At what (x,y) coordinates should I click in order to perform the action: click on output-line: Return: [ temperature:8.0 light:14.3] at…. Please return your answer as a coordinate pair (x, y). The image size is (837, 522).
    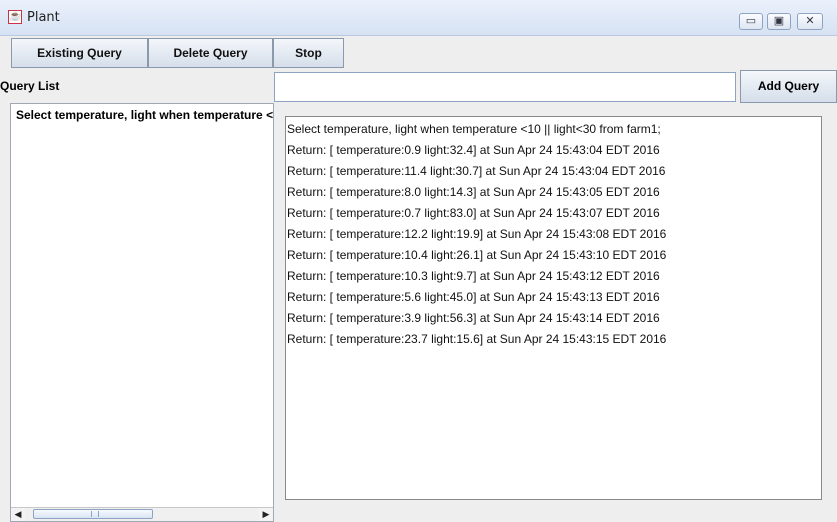
    Looking at the image, I should click on (473, 192).